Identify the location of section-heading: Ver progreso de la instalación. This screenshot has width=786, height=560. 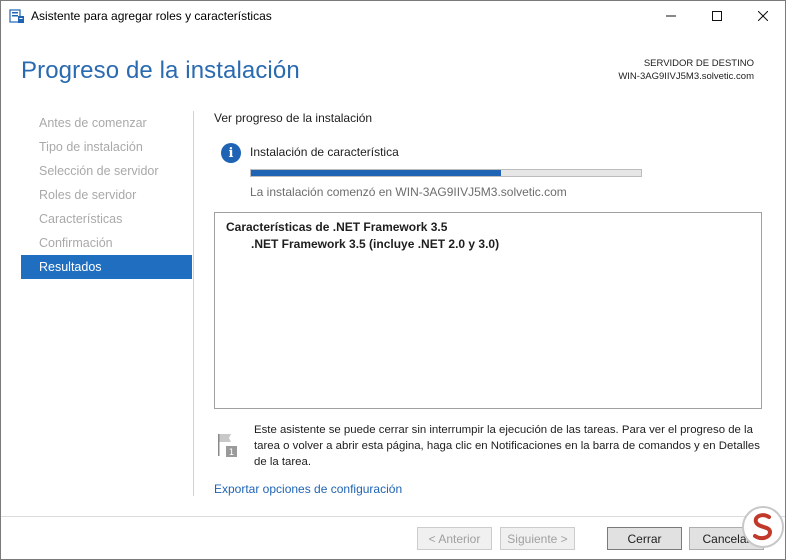
(293, 118).